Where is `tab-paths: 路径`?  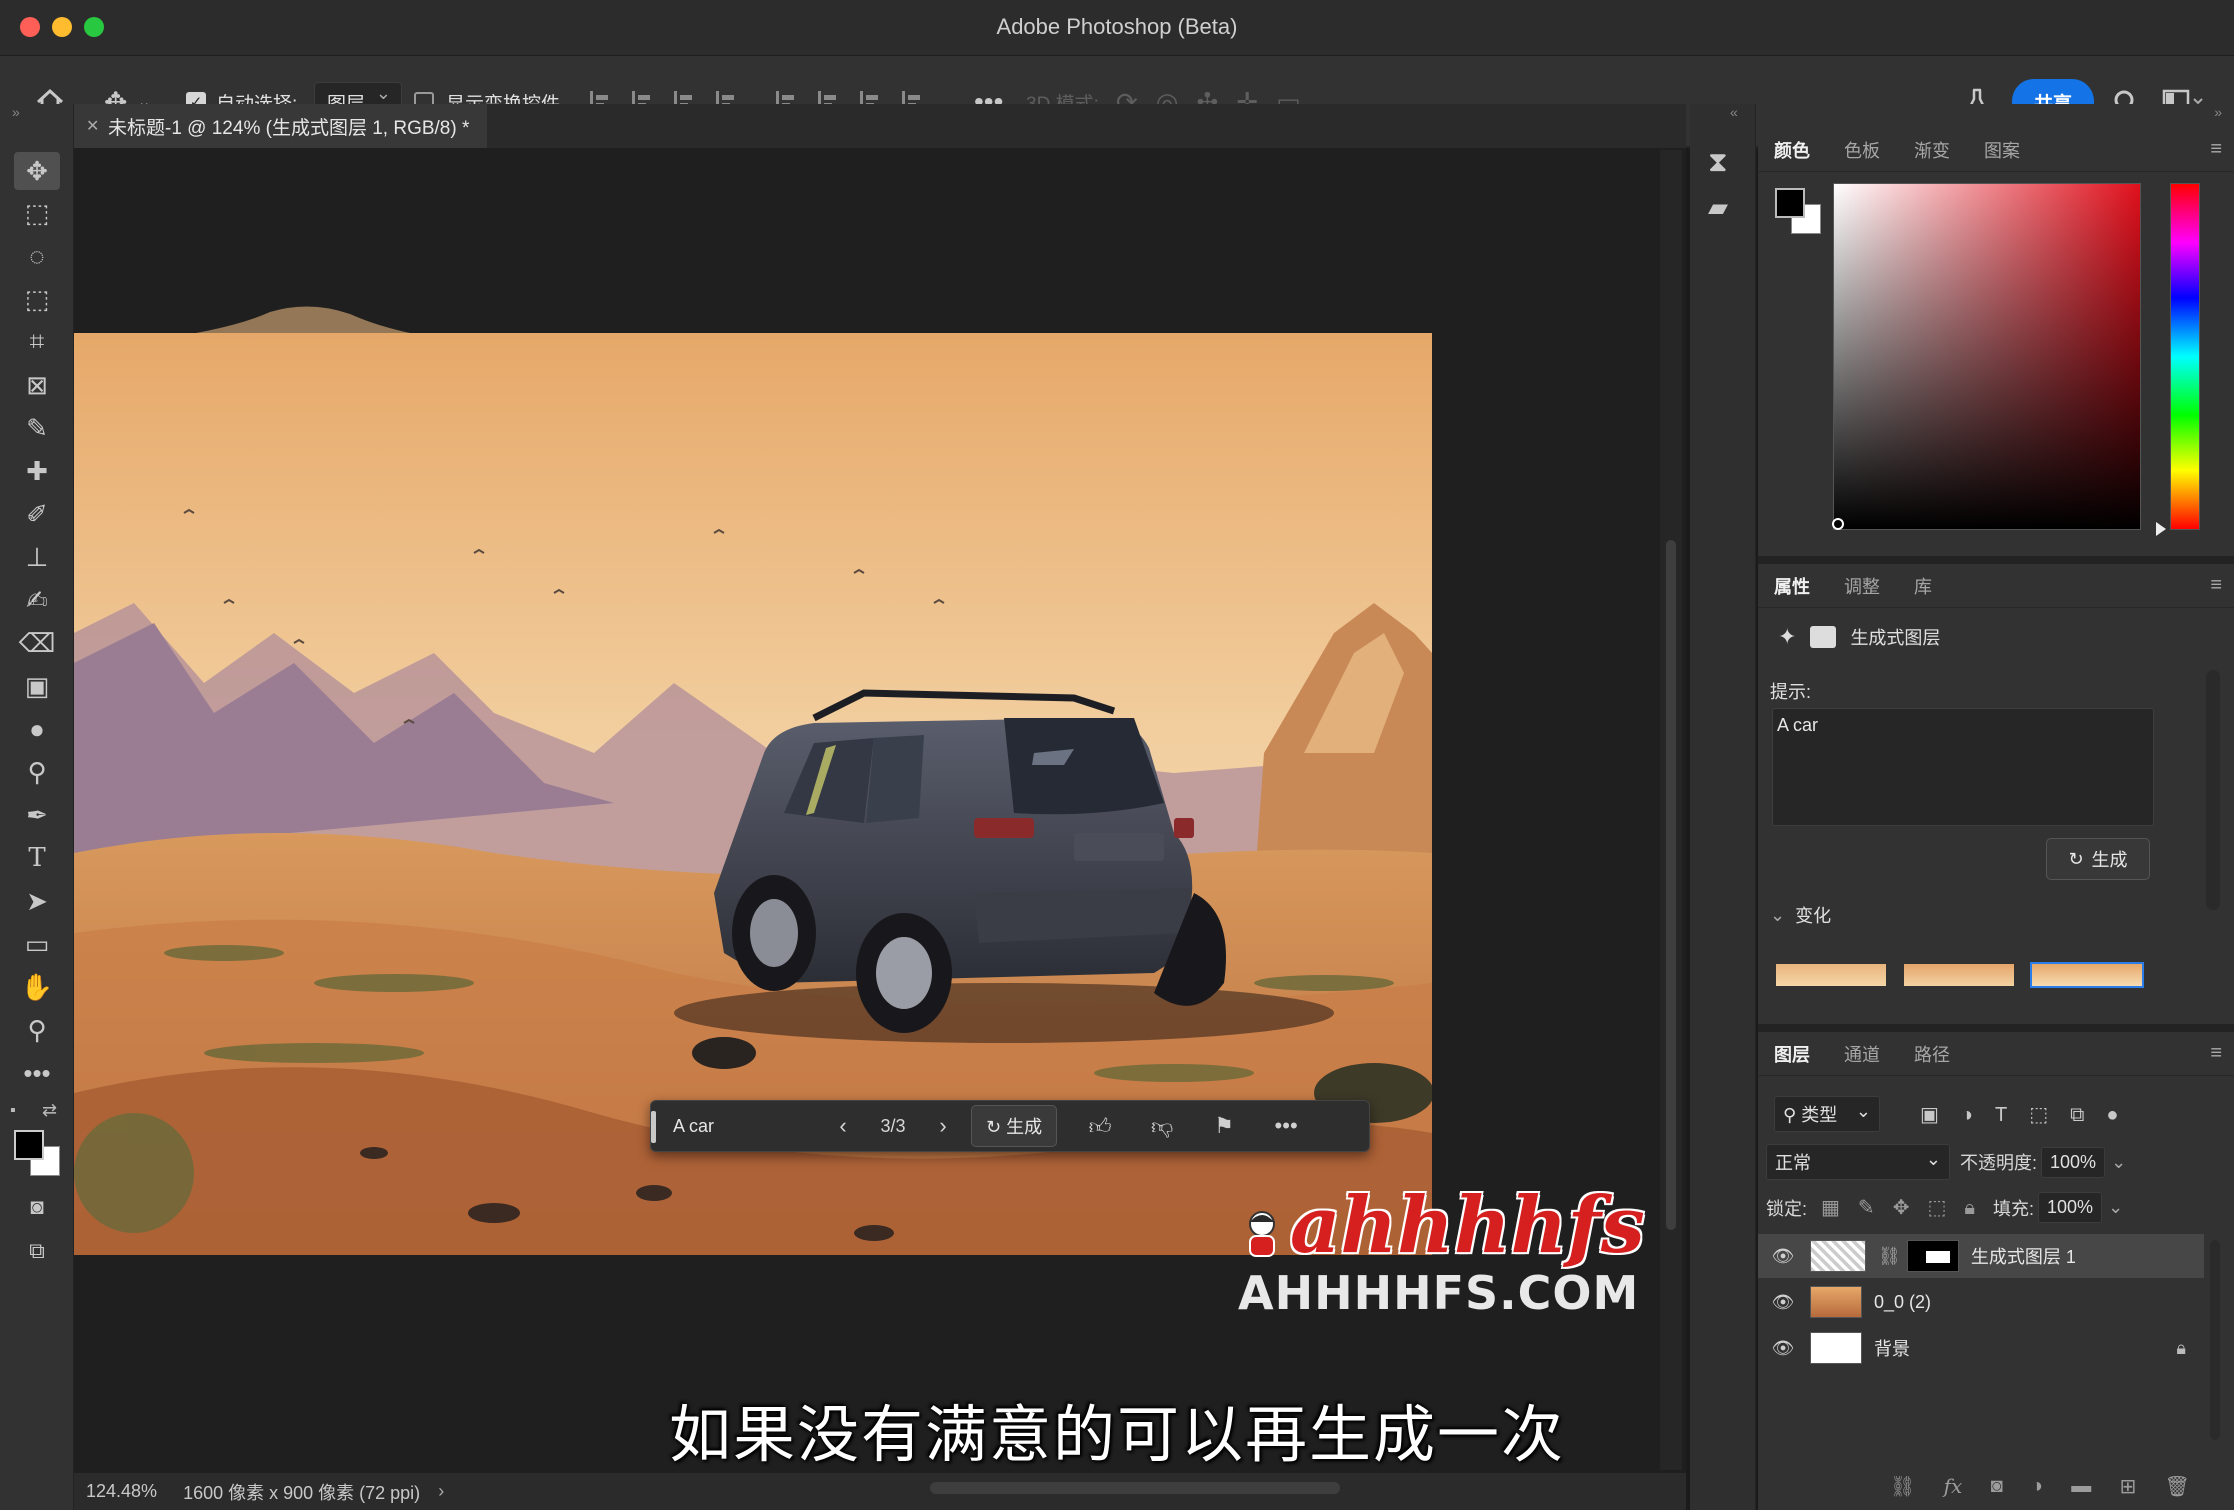
tab-paths: 路径 is located at coordinates (1932, 1054).